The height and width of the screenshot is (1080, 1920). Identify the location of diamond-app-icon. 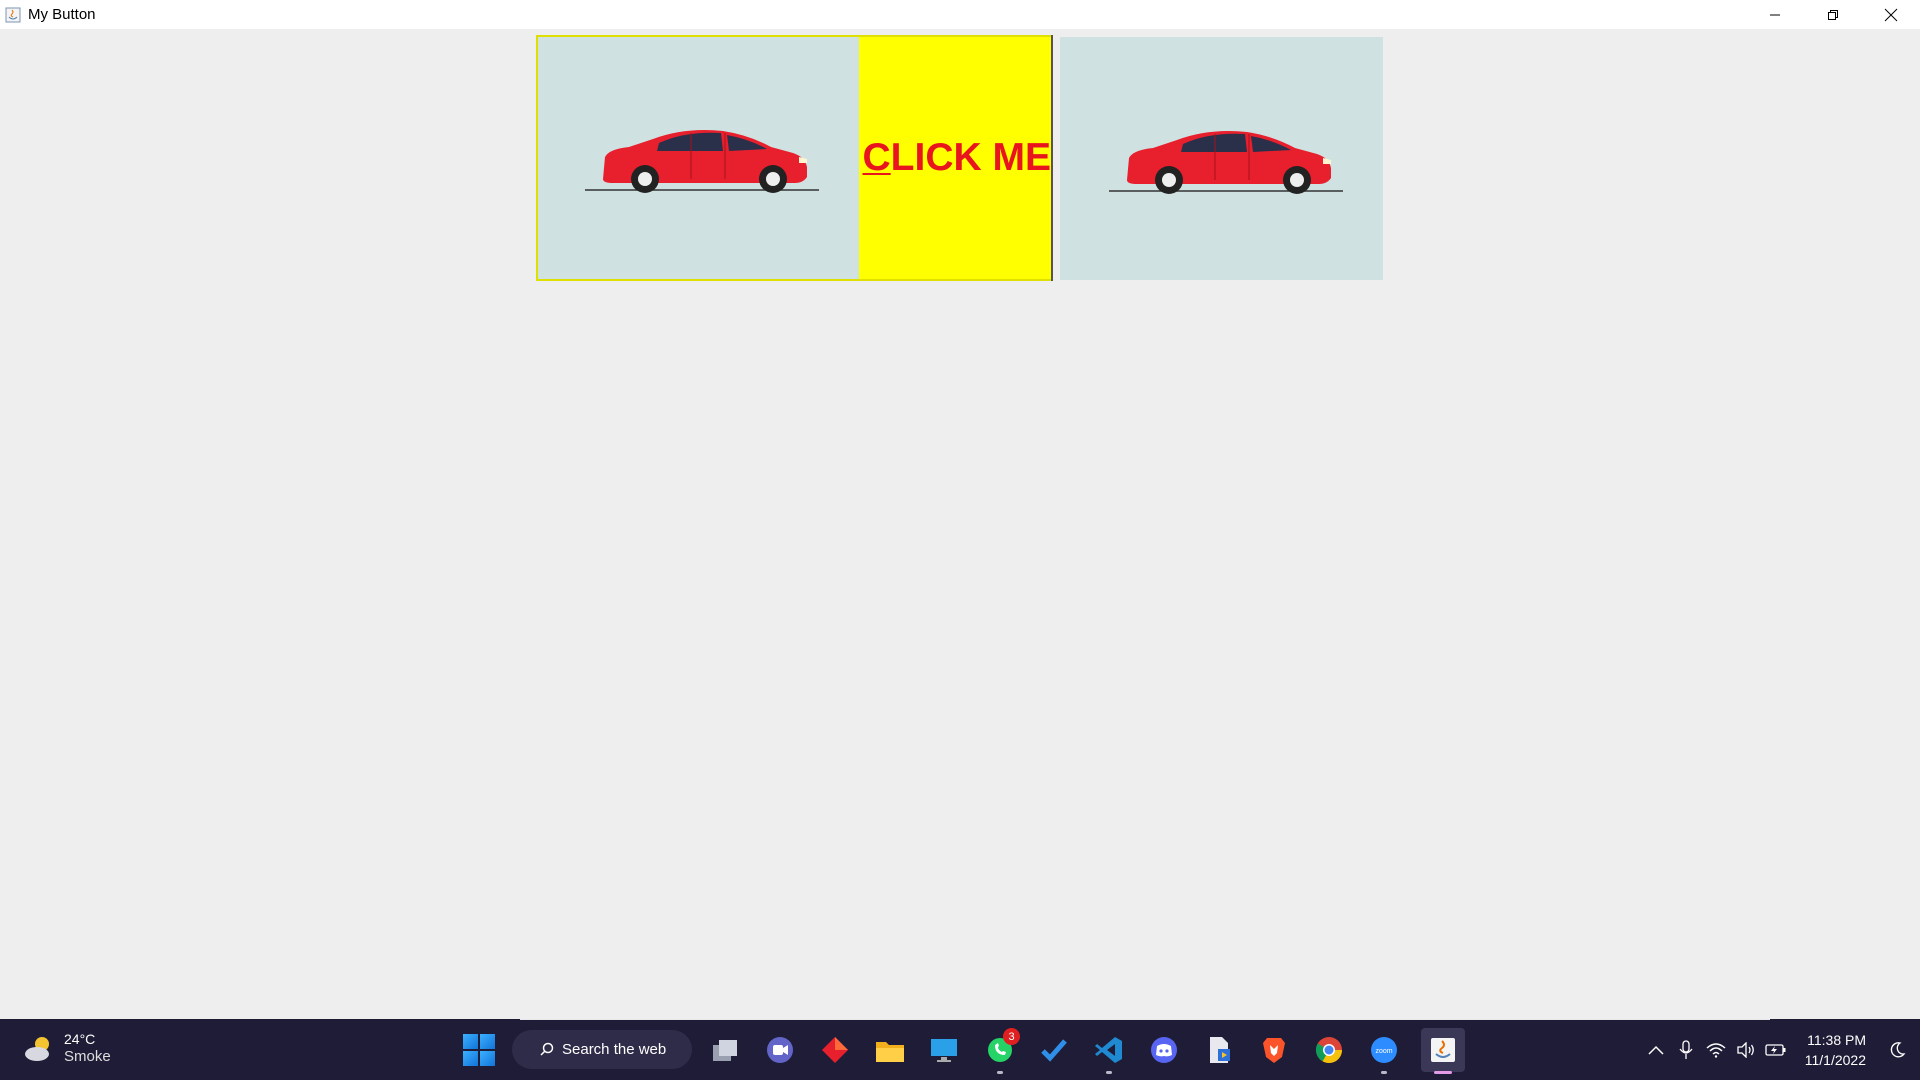
(835, 1050).